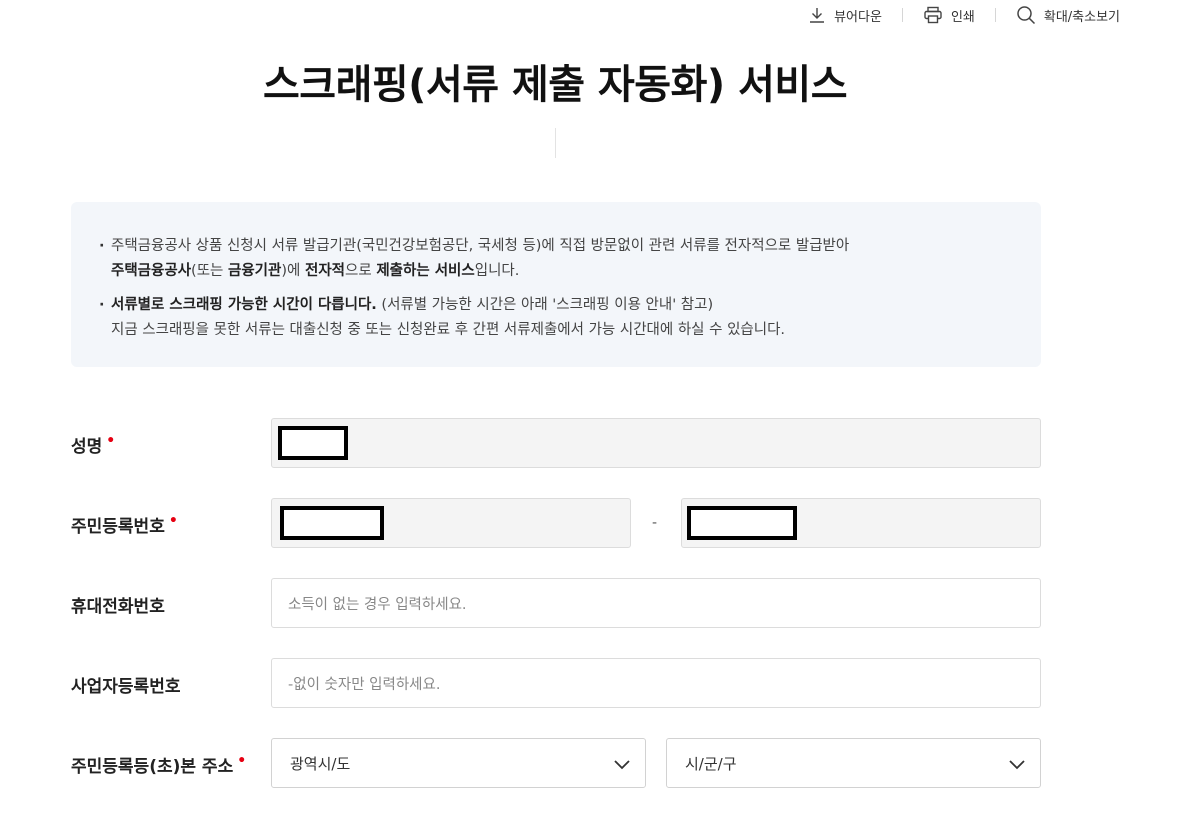 This screenshot has height=834, width=1190. Describe the element at coordinates (458, 763) in the screenshot. I see `city-select: 광역시/도` at that location.